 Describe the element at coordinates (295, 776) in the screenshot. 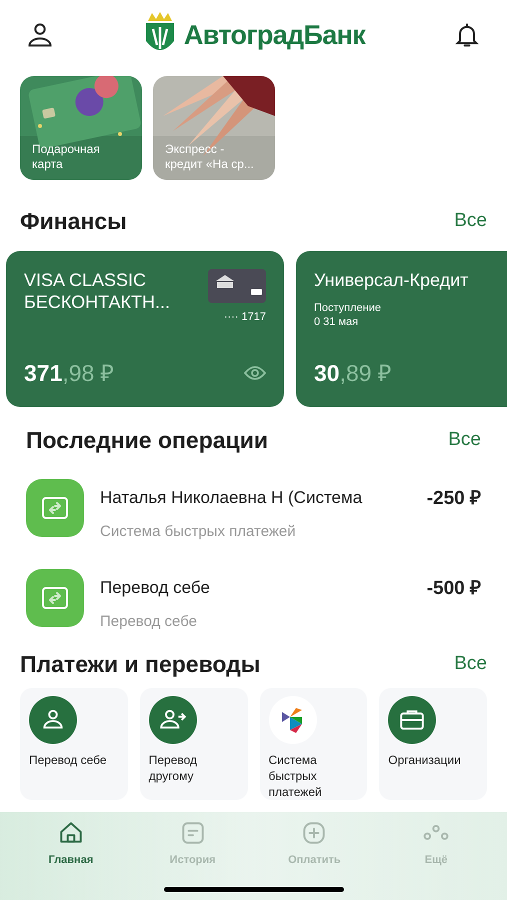

I see `payment-label: Система быстрых платежей` at that location.